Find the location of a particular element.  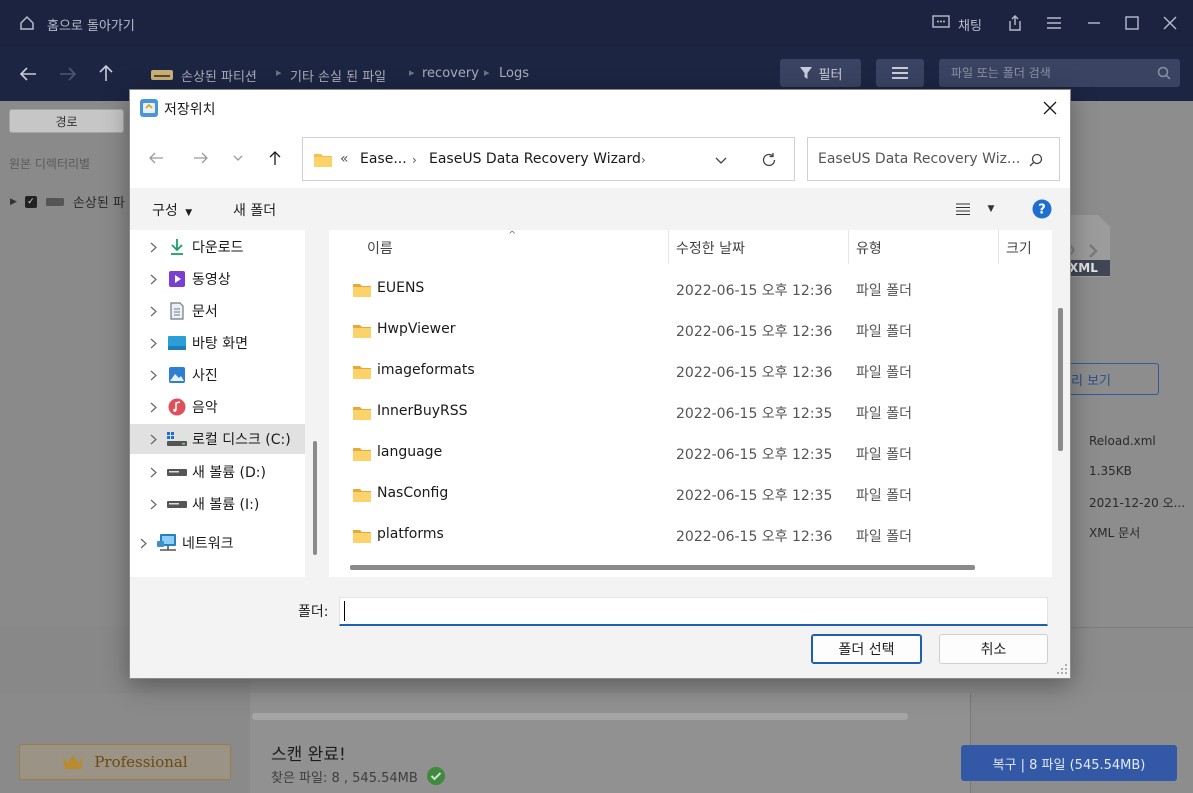

select-folder-button: 폴더 선택 is located at coordinates (866, 649).